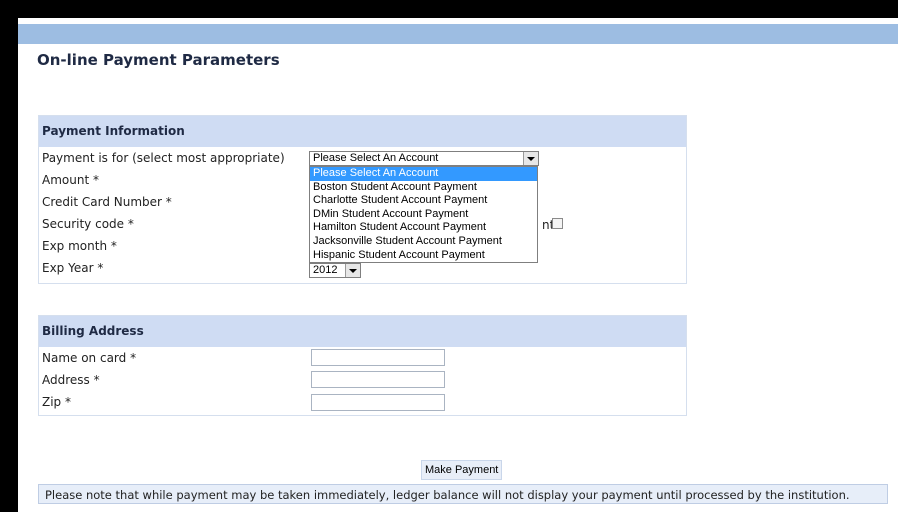 The height and width of the screenshot is (512, 898). I want to click on amount-label: Amount *, so click(70, 180).